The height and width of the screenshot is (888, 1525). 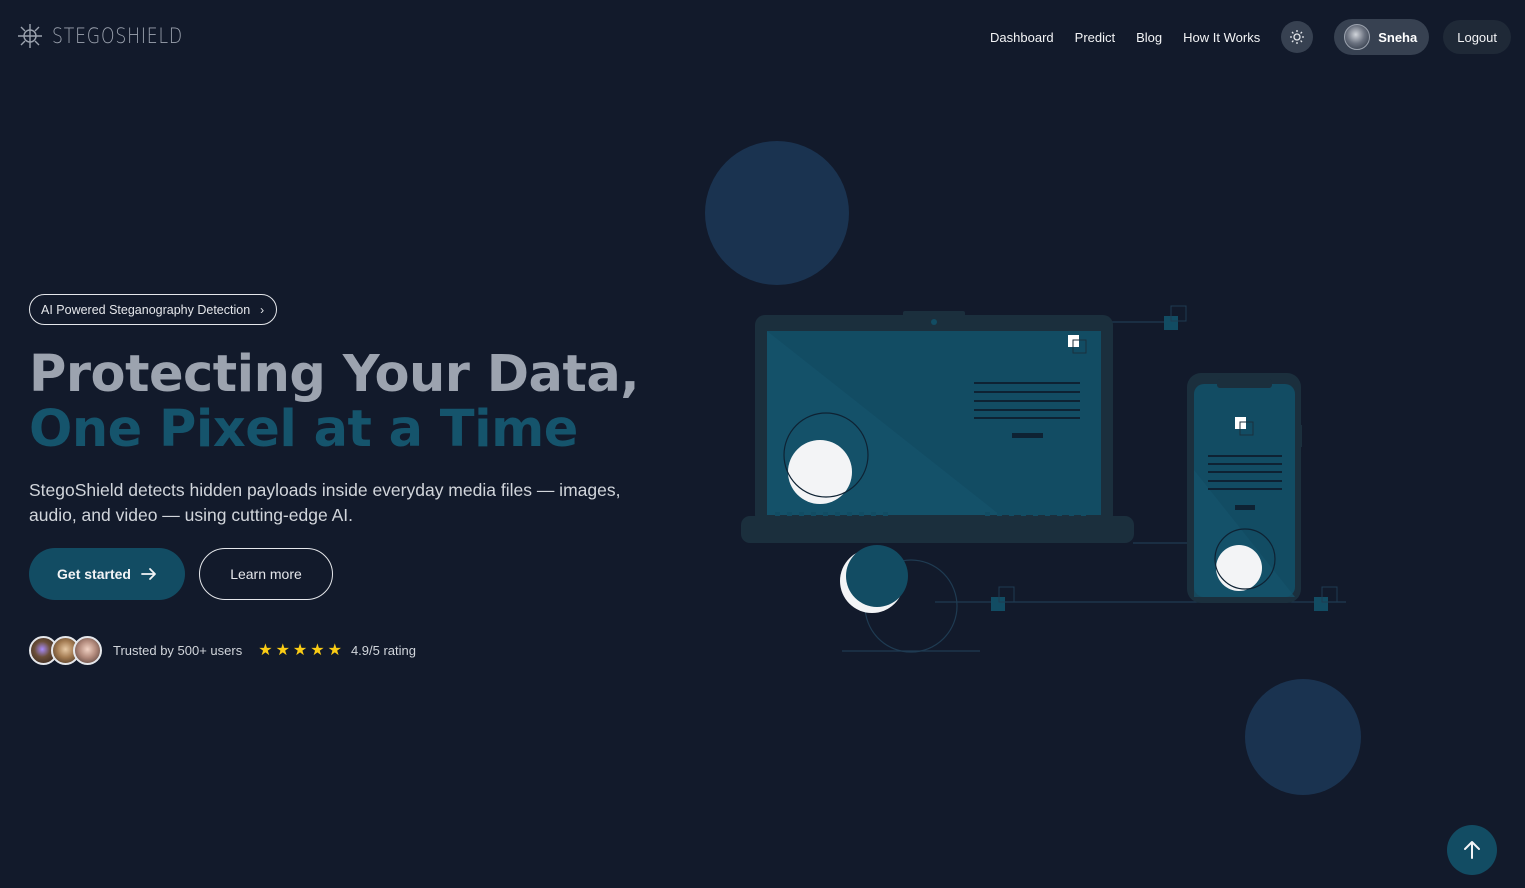 What do you see at coordinates (1244, 488) in the screenshot?
I see `phone-graphic` at bounding box center [1244, 488].